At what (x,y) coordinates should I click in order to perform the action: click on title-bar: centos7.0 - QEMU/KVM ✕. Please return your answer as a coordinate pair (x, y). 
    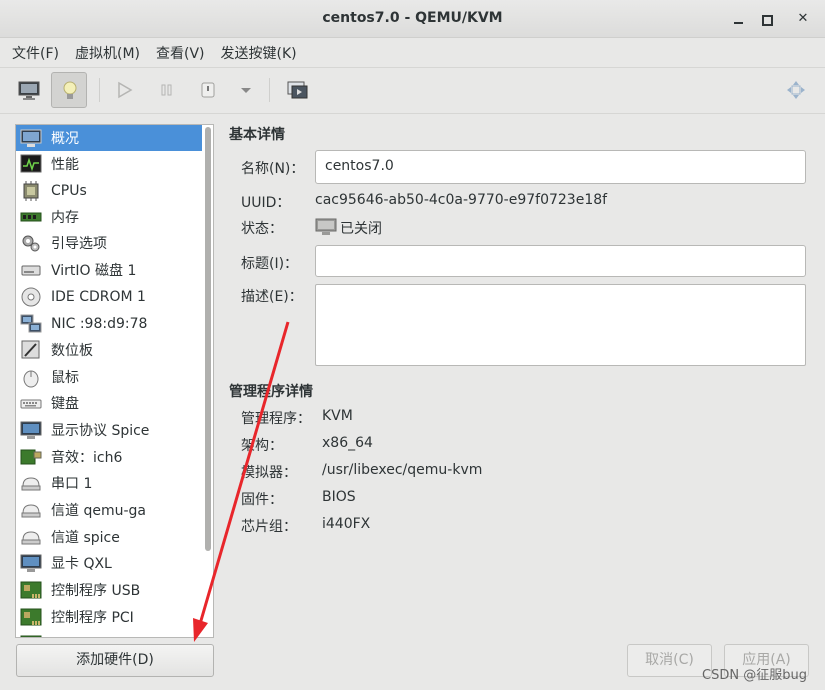
    Looking at the image, I should click on (412, 19).